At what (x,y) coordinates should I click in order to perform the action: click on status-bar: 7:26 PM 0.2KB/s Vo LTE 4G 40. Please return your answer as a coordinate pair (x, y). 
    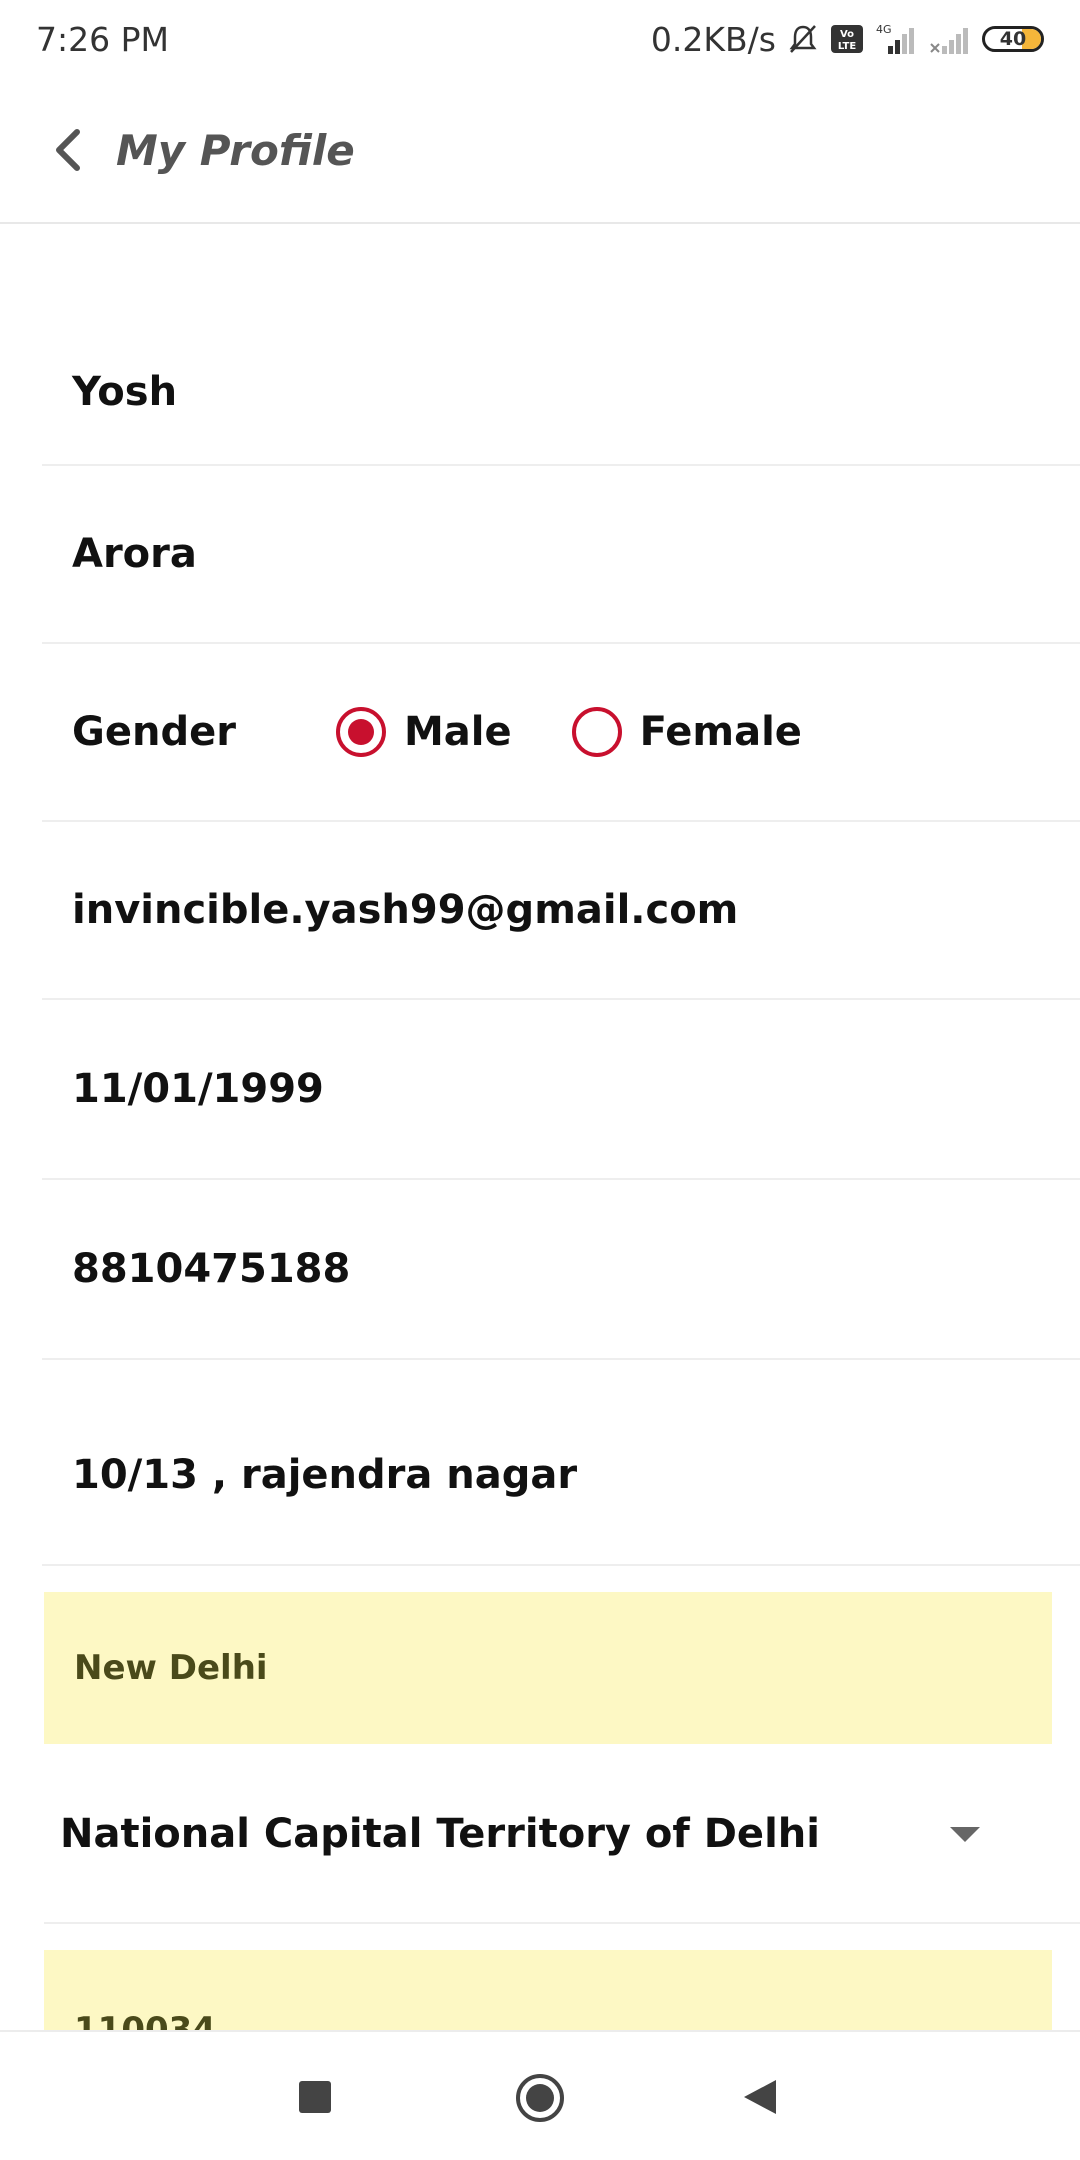
    Looking at the image, I should click on (540, 39).